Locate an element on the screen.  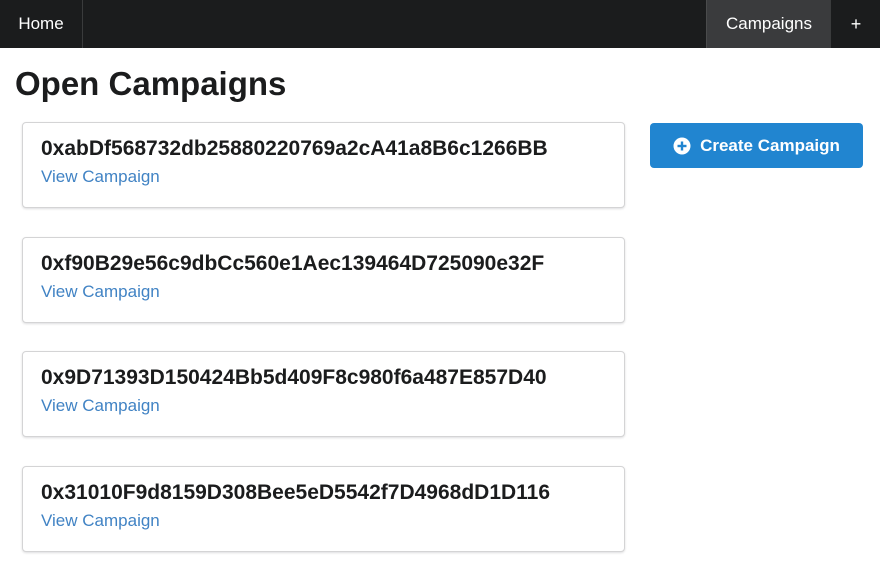
create-campaign-button: Create Campaign is located at coordinates (756, 145).